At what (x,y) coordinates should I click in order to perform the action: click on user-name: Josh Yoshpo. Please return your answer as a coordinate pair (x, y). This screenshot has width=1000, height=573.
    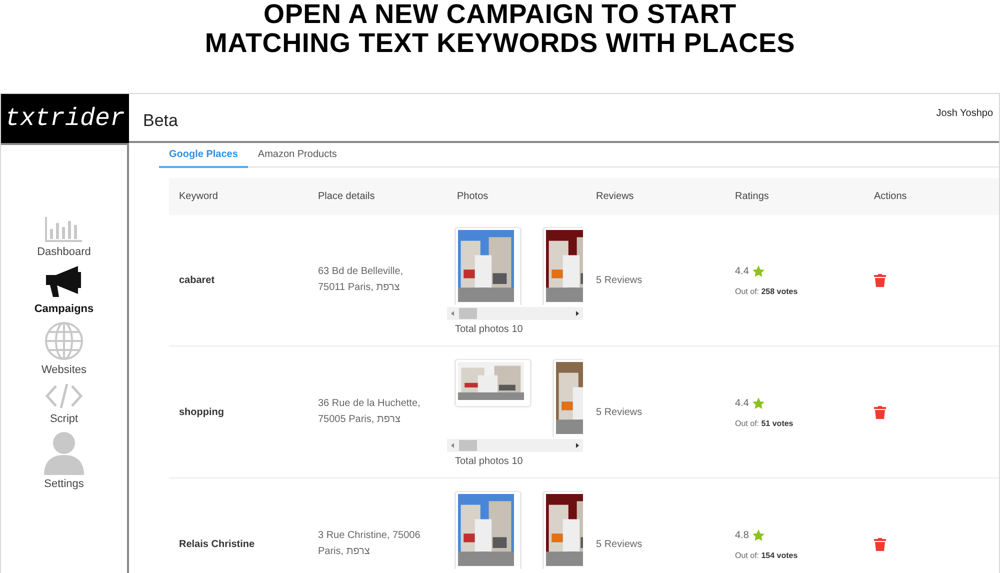
    Looking at the image, I should click on (964, 113).